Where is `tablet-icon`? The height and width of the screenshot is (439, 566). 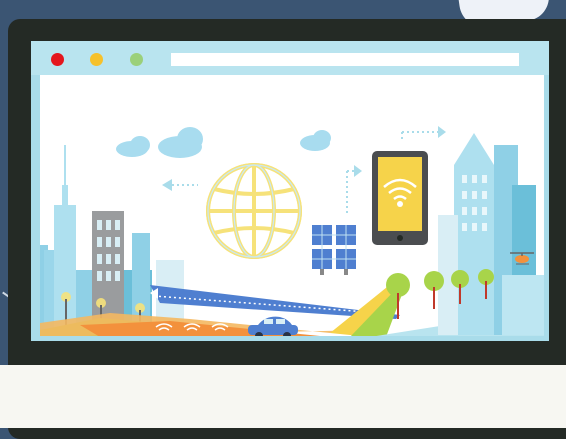
tablet-icon is located at coordinates (400, 198).